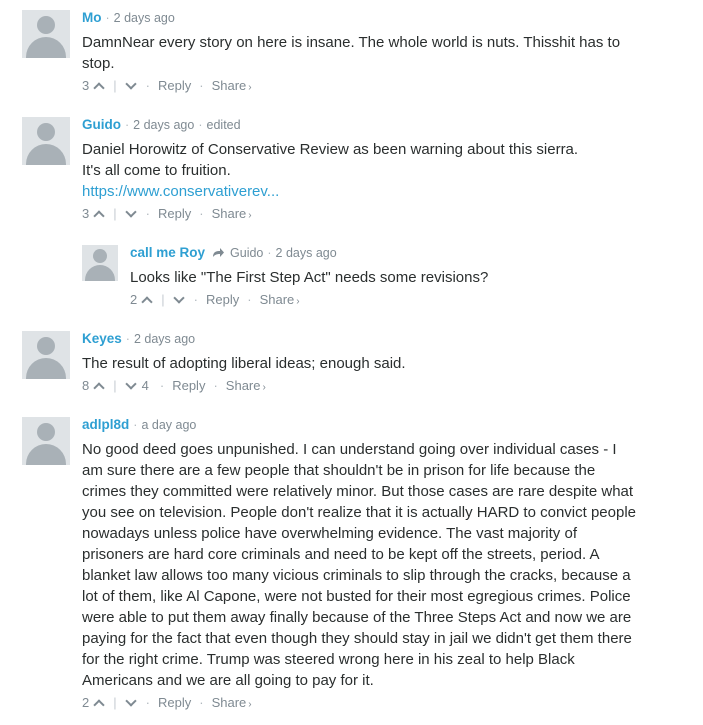  Describe the element at coordinates (219, 253) in the screenshot. I see `reply-arrow-icon` at that location.